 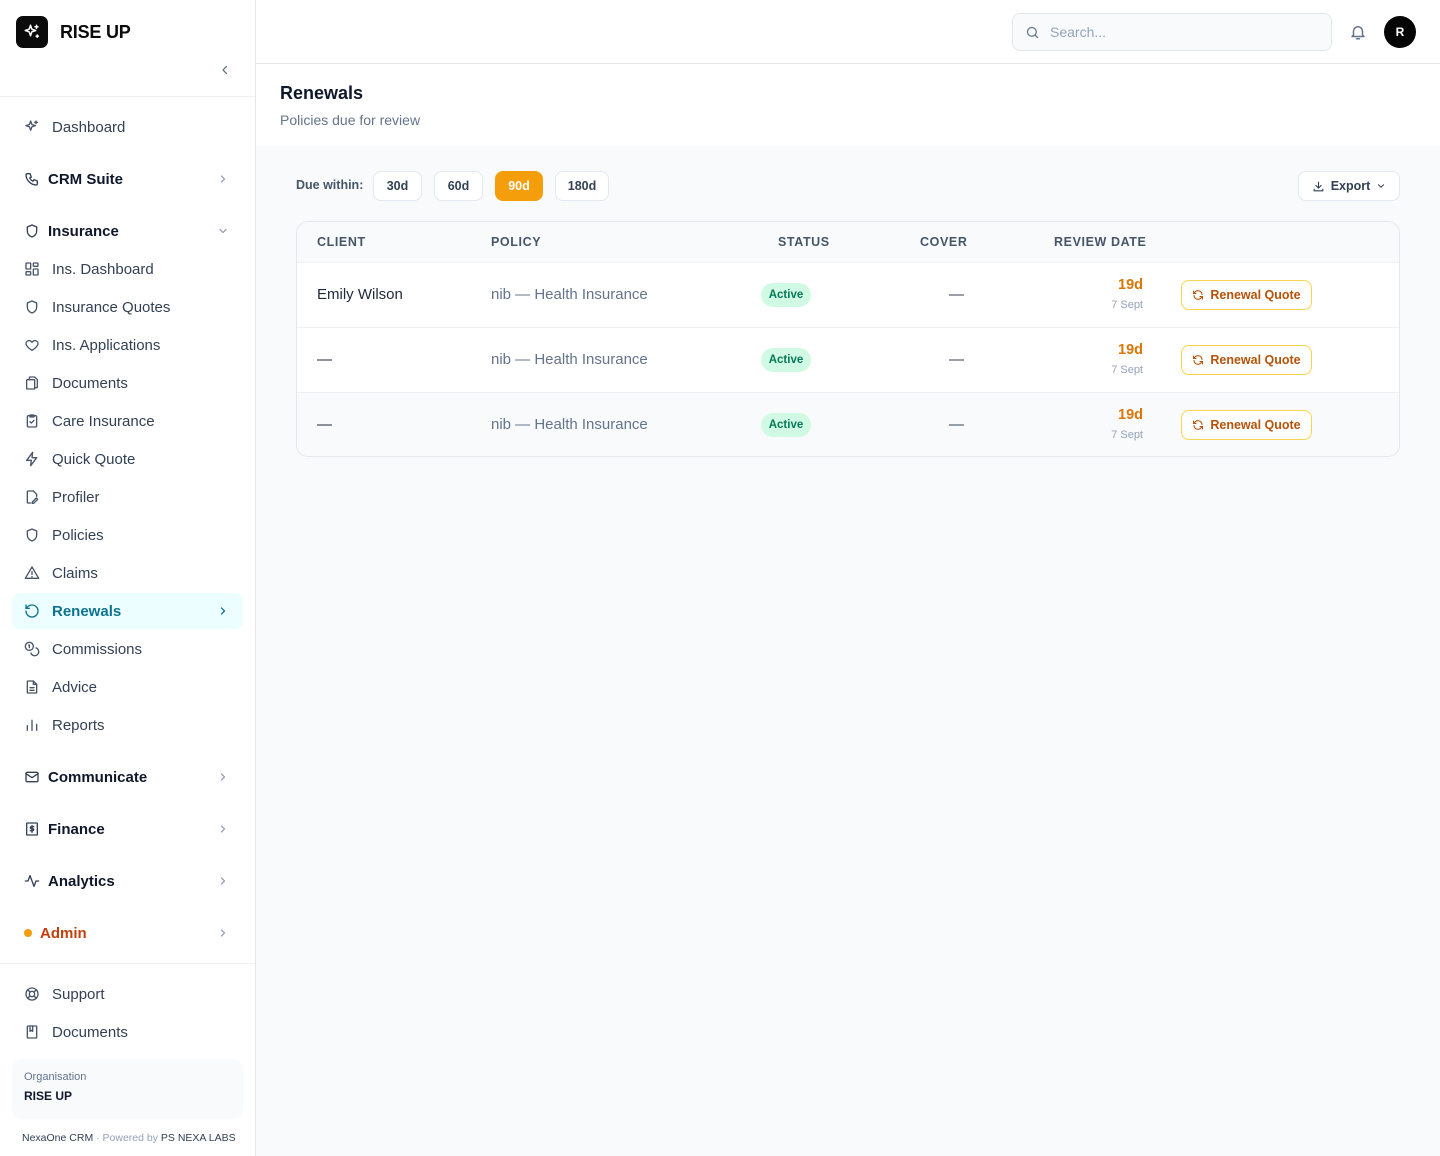 What do you see at coordinates (1318, 186) in the screenshot?
I see `download-icon` at bounding box center [1318, 186].